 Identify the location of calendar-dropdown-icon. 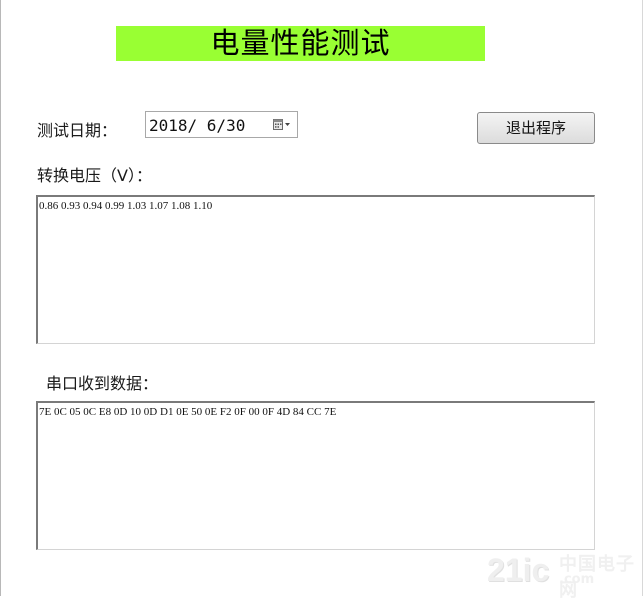
(282, 125).